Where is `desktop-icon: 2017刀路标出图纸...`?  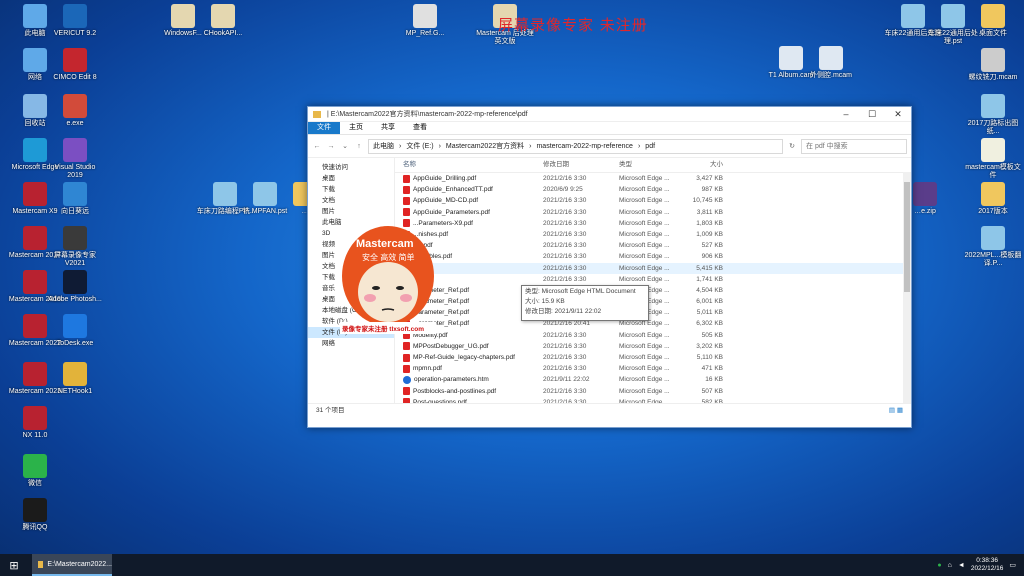
desktop-icon: 2017刀路标出图纸... is located at coordinates (993, 115).